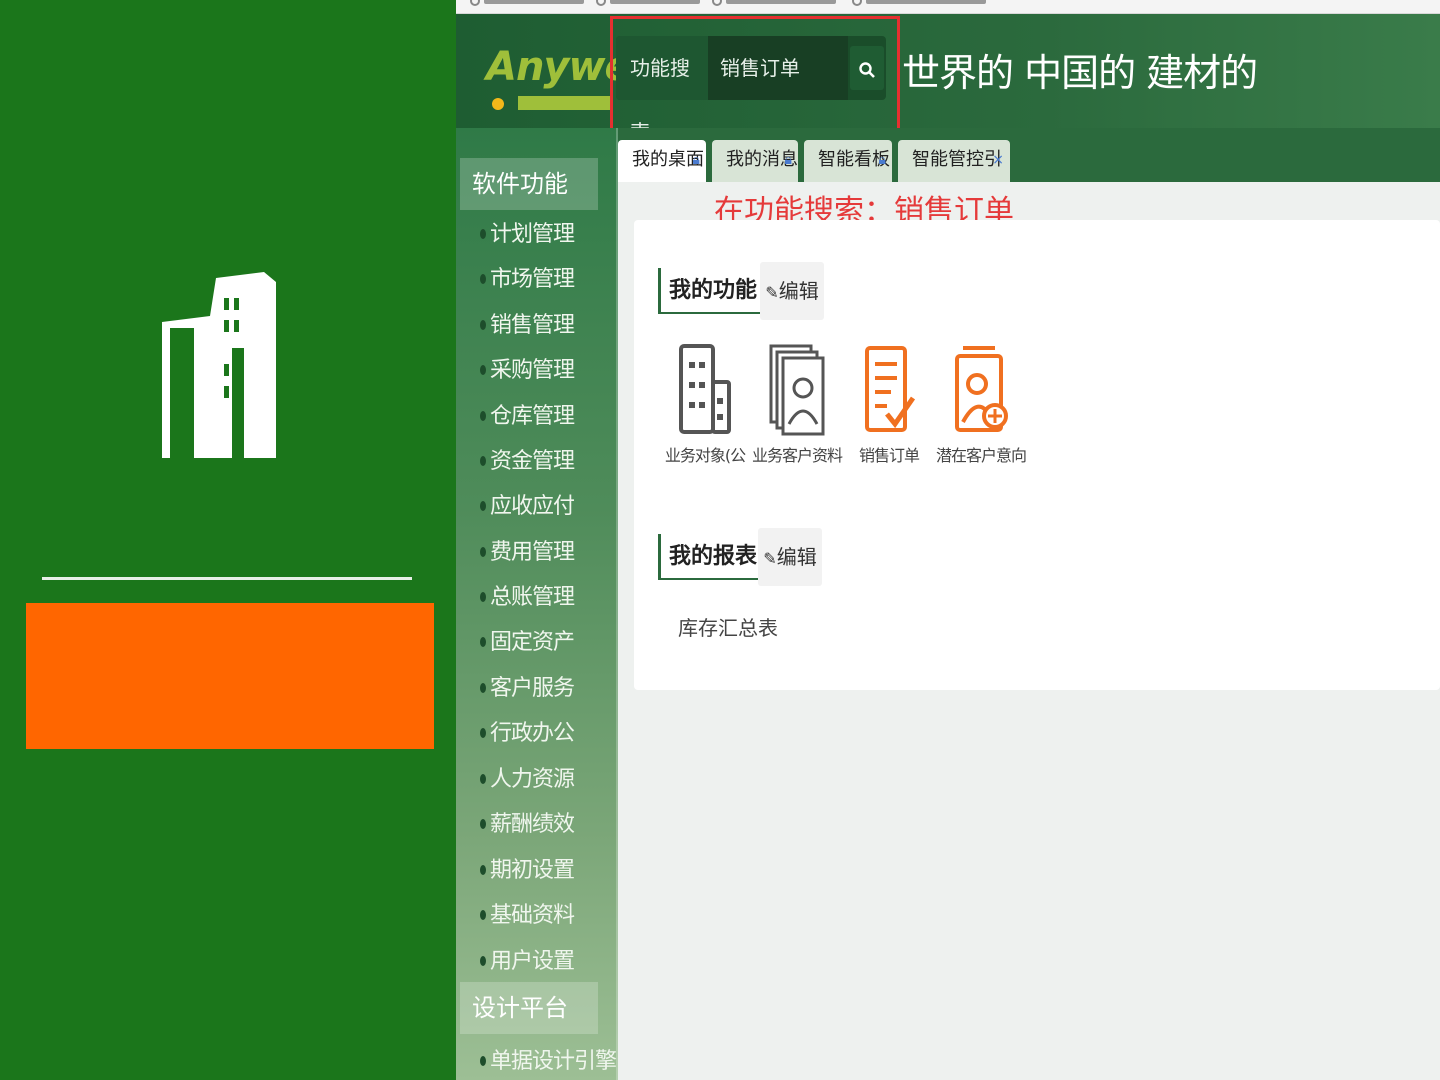 The image size is (1440, 1080). Describe the element at coordinates (553, 1061) in the screenshot. I see `sidebar-item-form-design: 单据设计引擎` at that location.